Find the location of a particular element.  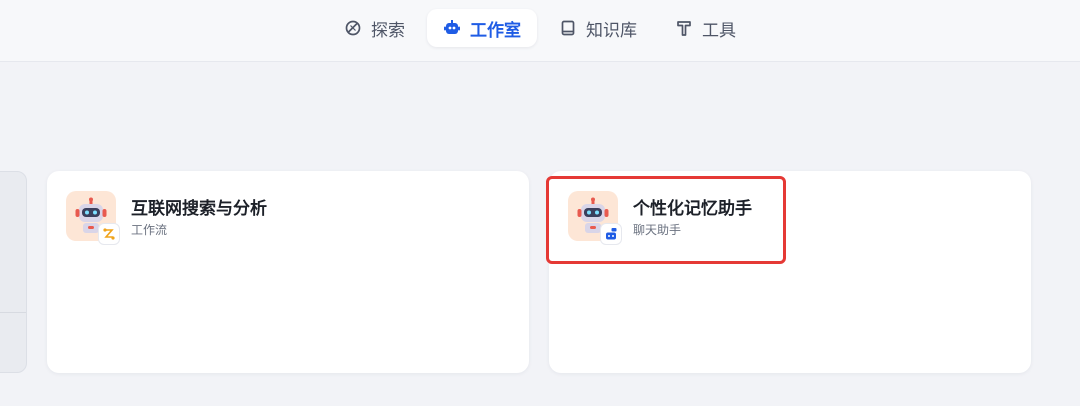

card-title: 互联网搜索与分析 is located at coordinates (199, 209).